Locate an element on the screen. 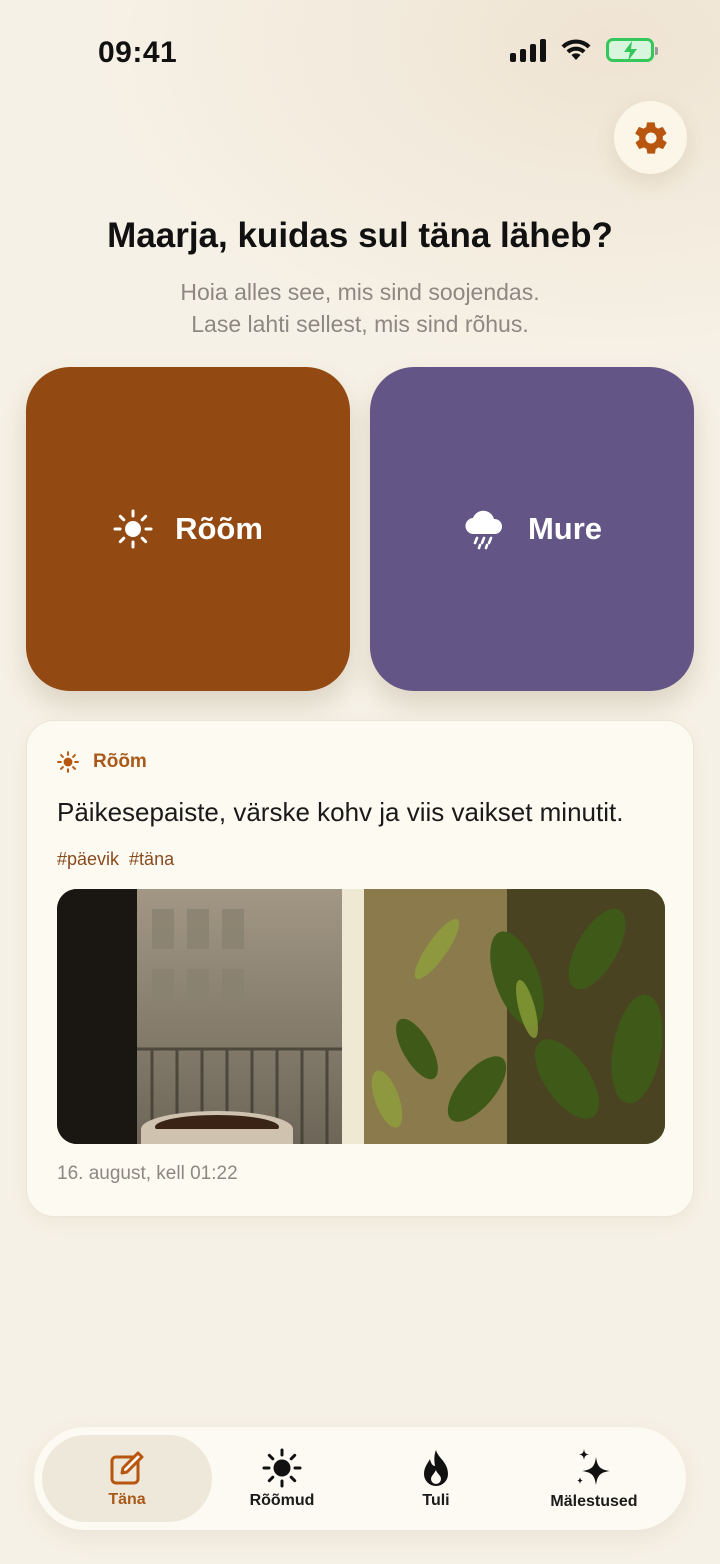  sparkles-icon is located at coordinates (593, 1466).